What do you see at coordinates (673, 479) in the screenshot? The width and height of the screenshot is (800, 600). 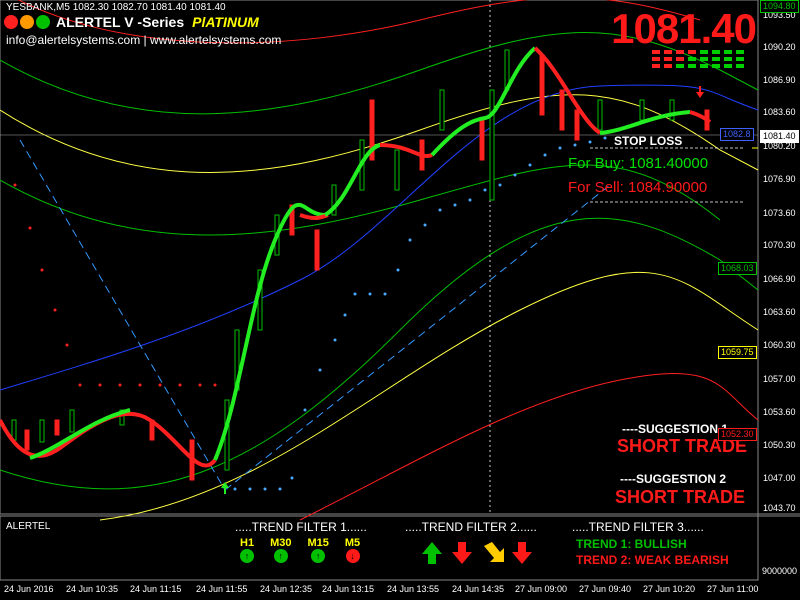 I see `suggestion-2-label: ----SUGGESTION 2` at bounding box center [673, 479].